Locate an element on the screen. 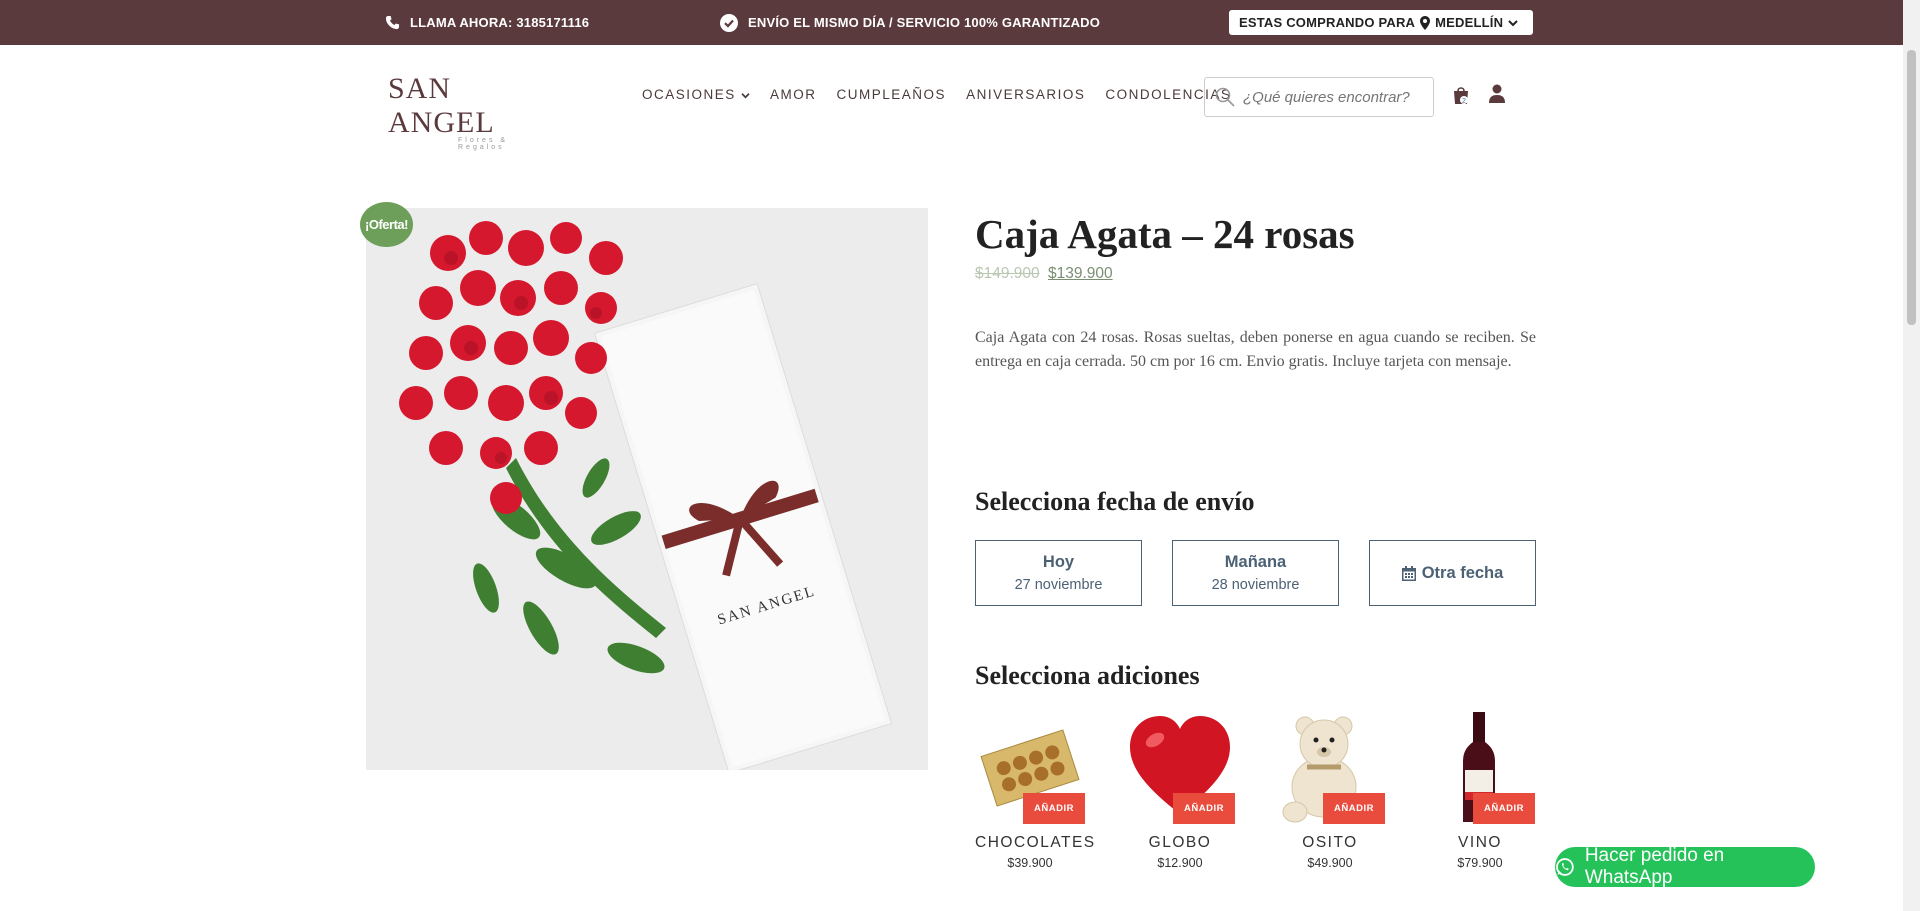  nav-cumpleanos: CUMPLEAÑOS is located at coordinates (892, 94).